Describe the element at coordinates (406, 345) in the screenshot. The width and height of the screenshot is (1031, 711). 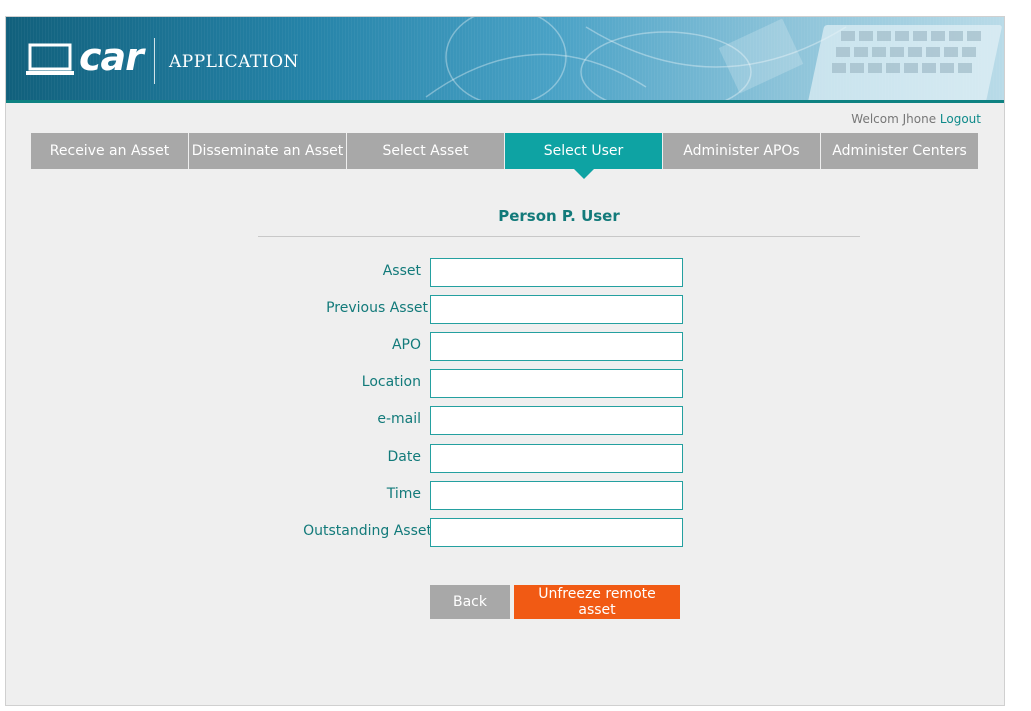
I see `apo-label: APO` at that location.